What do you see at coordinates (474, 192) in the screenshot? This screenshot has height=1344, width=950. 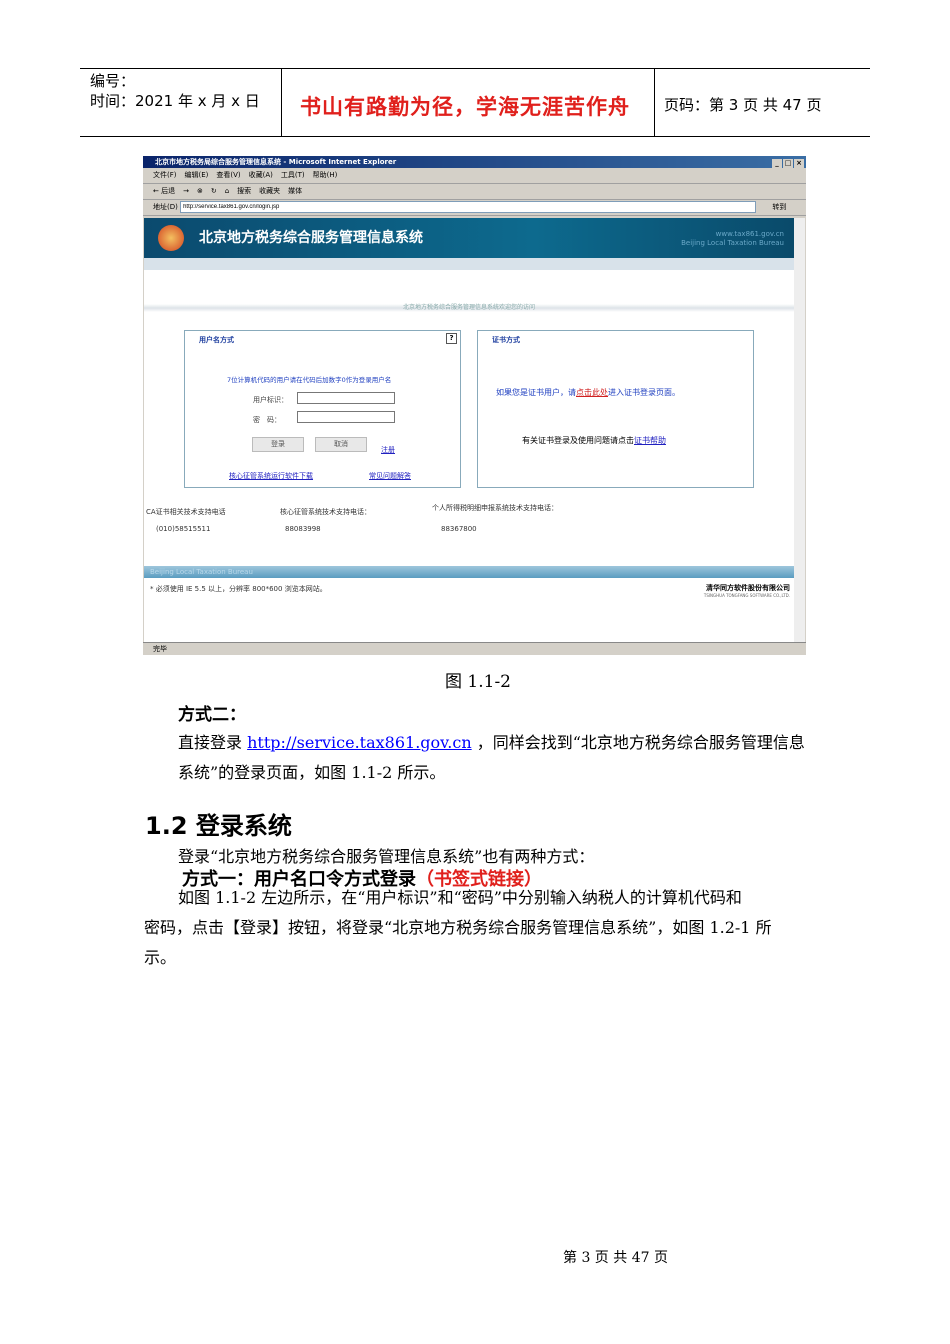 I see `toolbar: ← 后退 → ⊗ ↻ ⌂ 搜索 收藏夹 媒体` at bounding box center [474, 192].